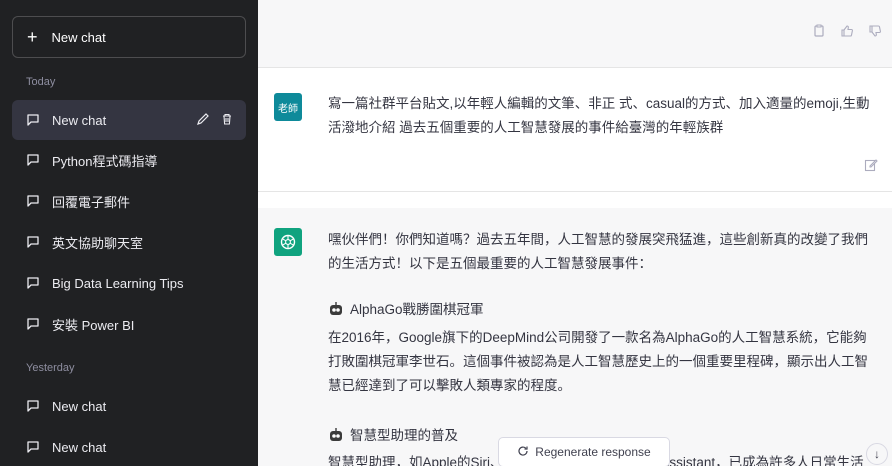  Describe the element at coordinates (32, 37) in the screenshot. I see `plus-icon: +` at that location.